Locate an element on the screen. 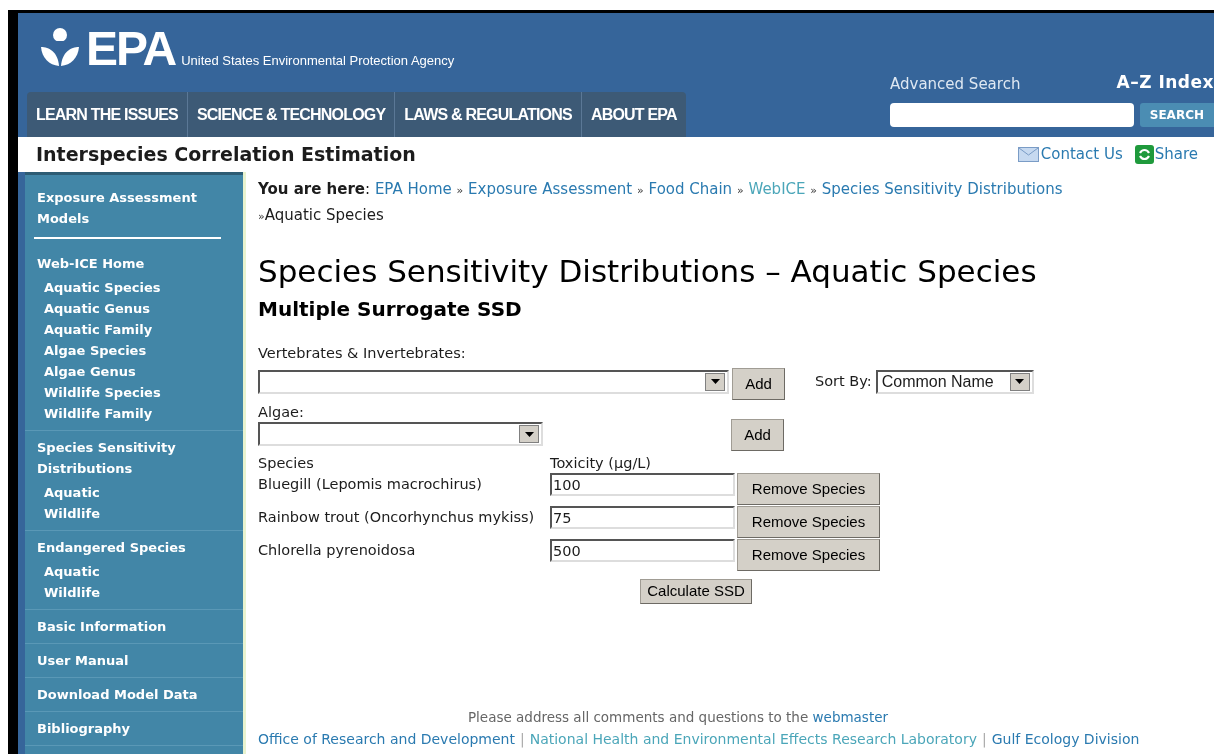 The height and width of the screenshot is (754, 1214). sort-value: Common Name is located at coordinates (937, 381).